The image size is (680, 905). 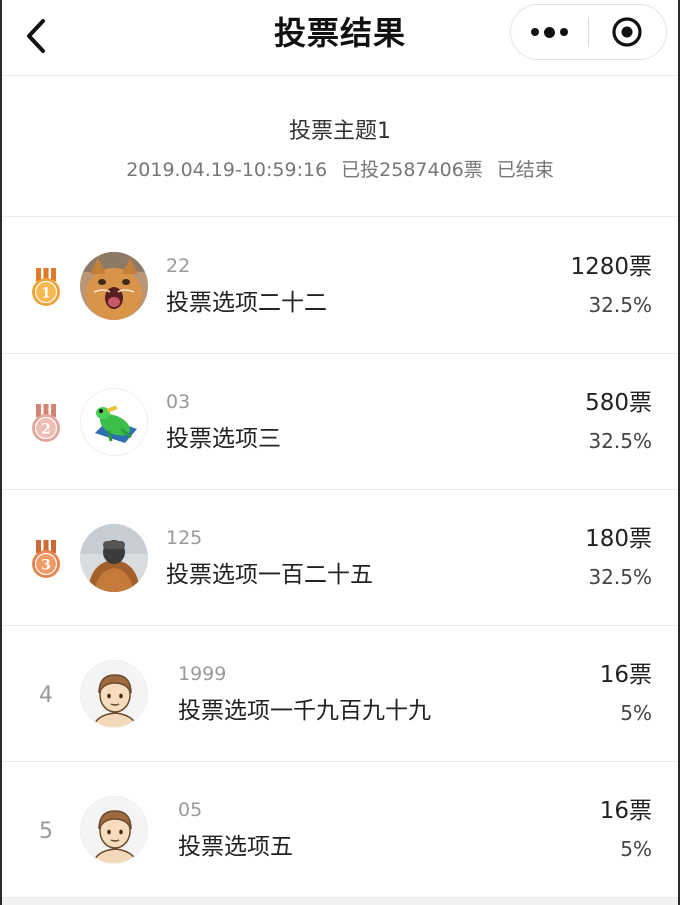 What do you see at coordinates (269, 575) in the screenshot?
I see `option-name: 投票选项一百二十五` at bounding box center [269, 575].